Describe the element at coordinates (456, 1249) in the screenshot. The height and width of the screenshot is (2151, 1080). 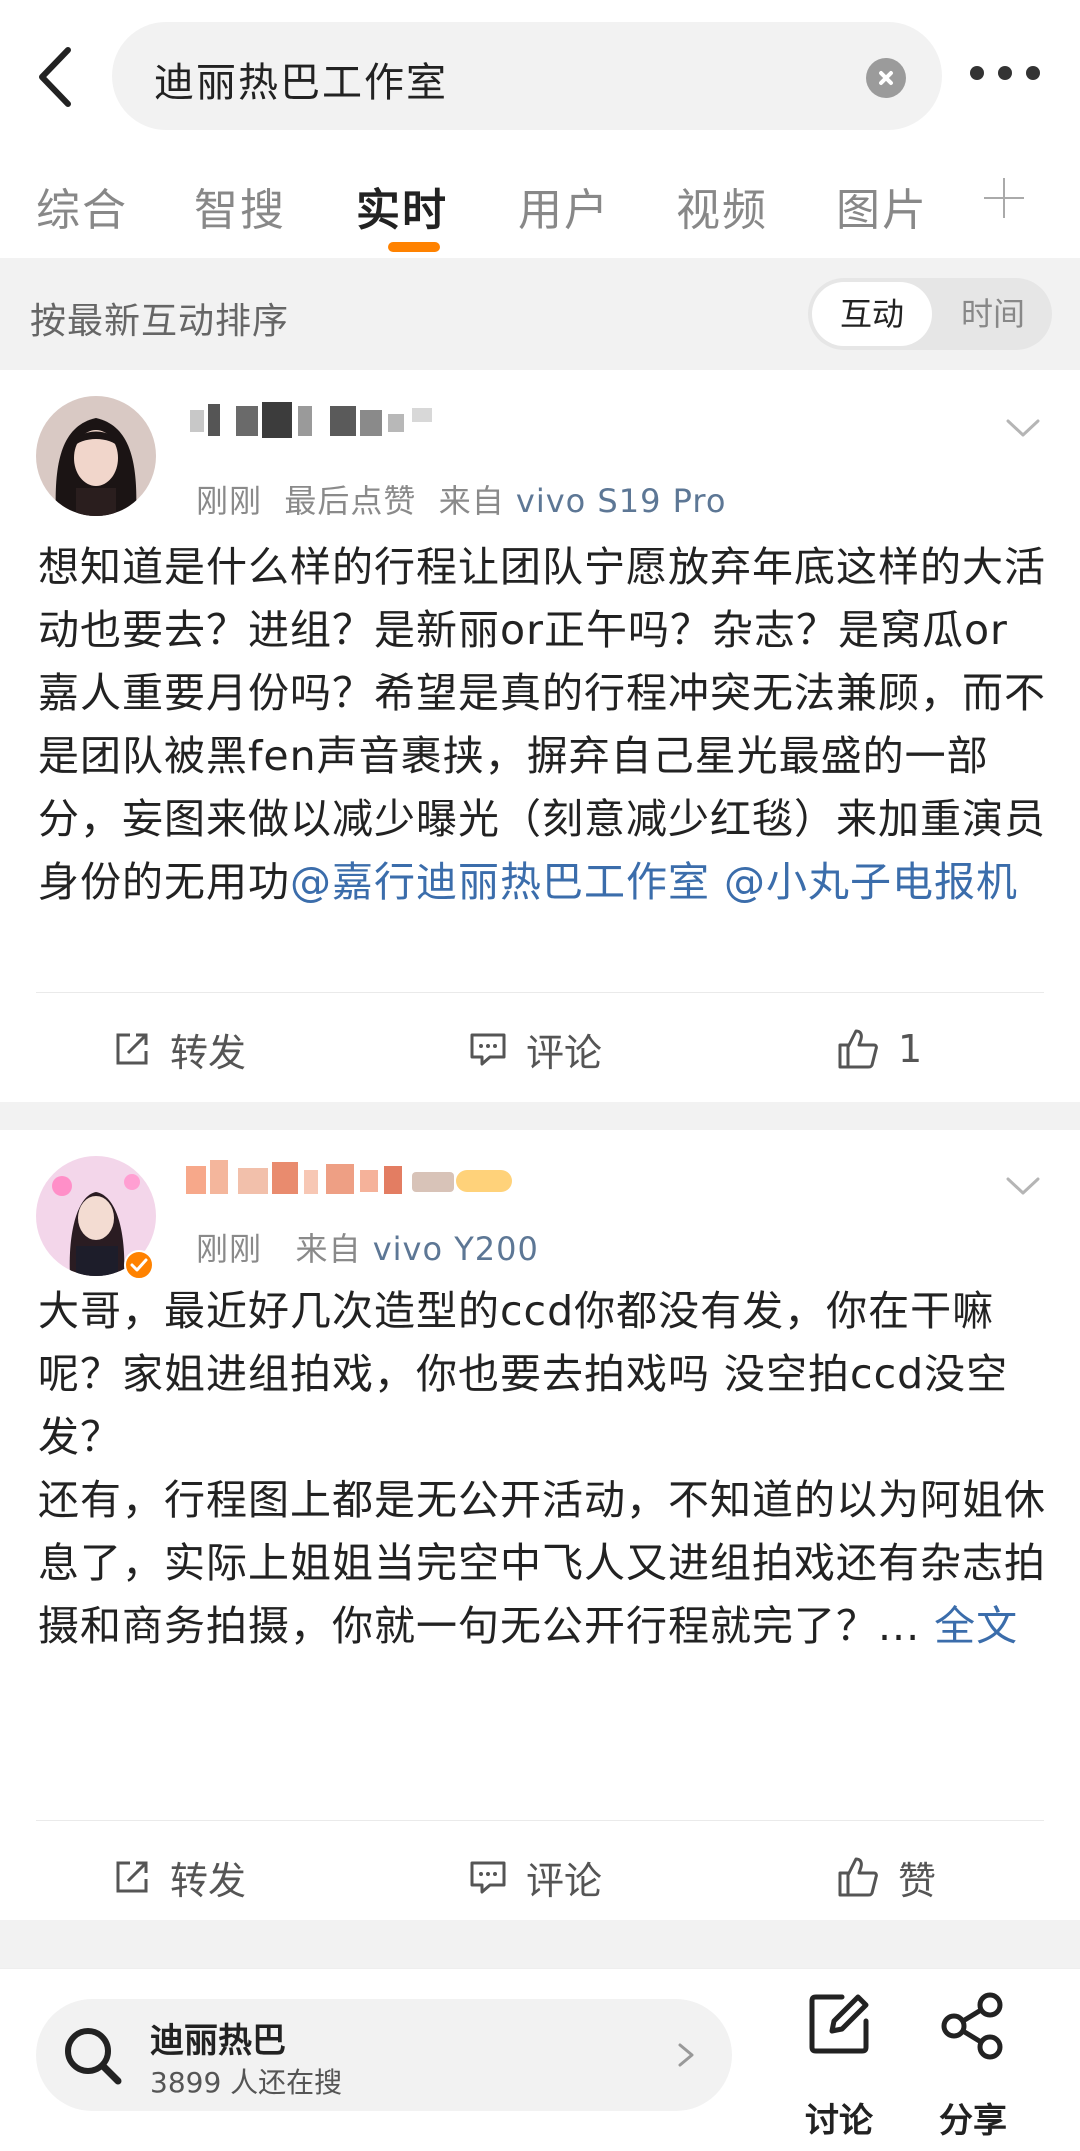
I see `post-device: vivo Y200` at that location.